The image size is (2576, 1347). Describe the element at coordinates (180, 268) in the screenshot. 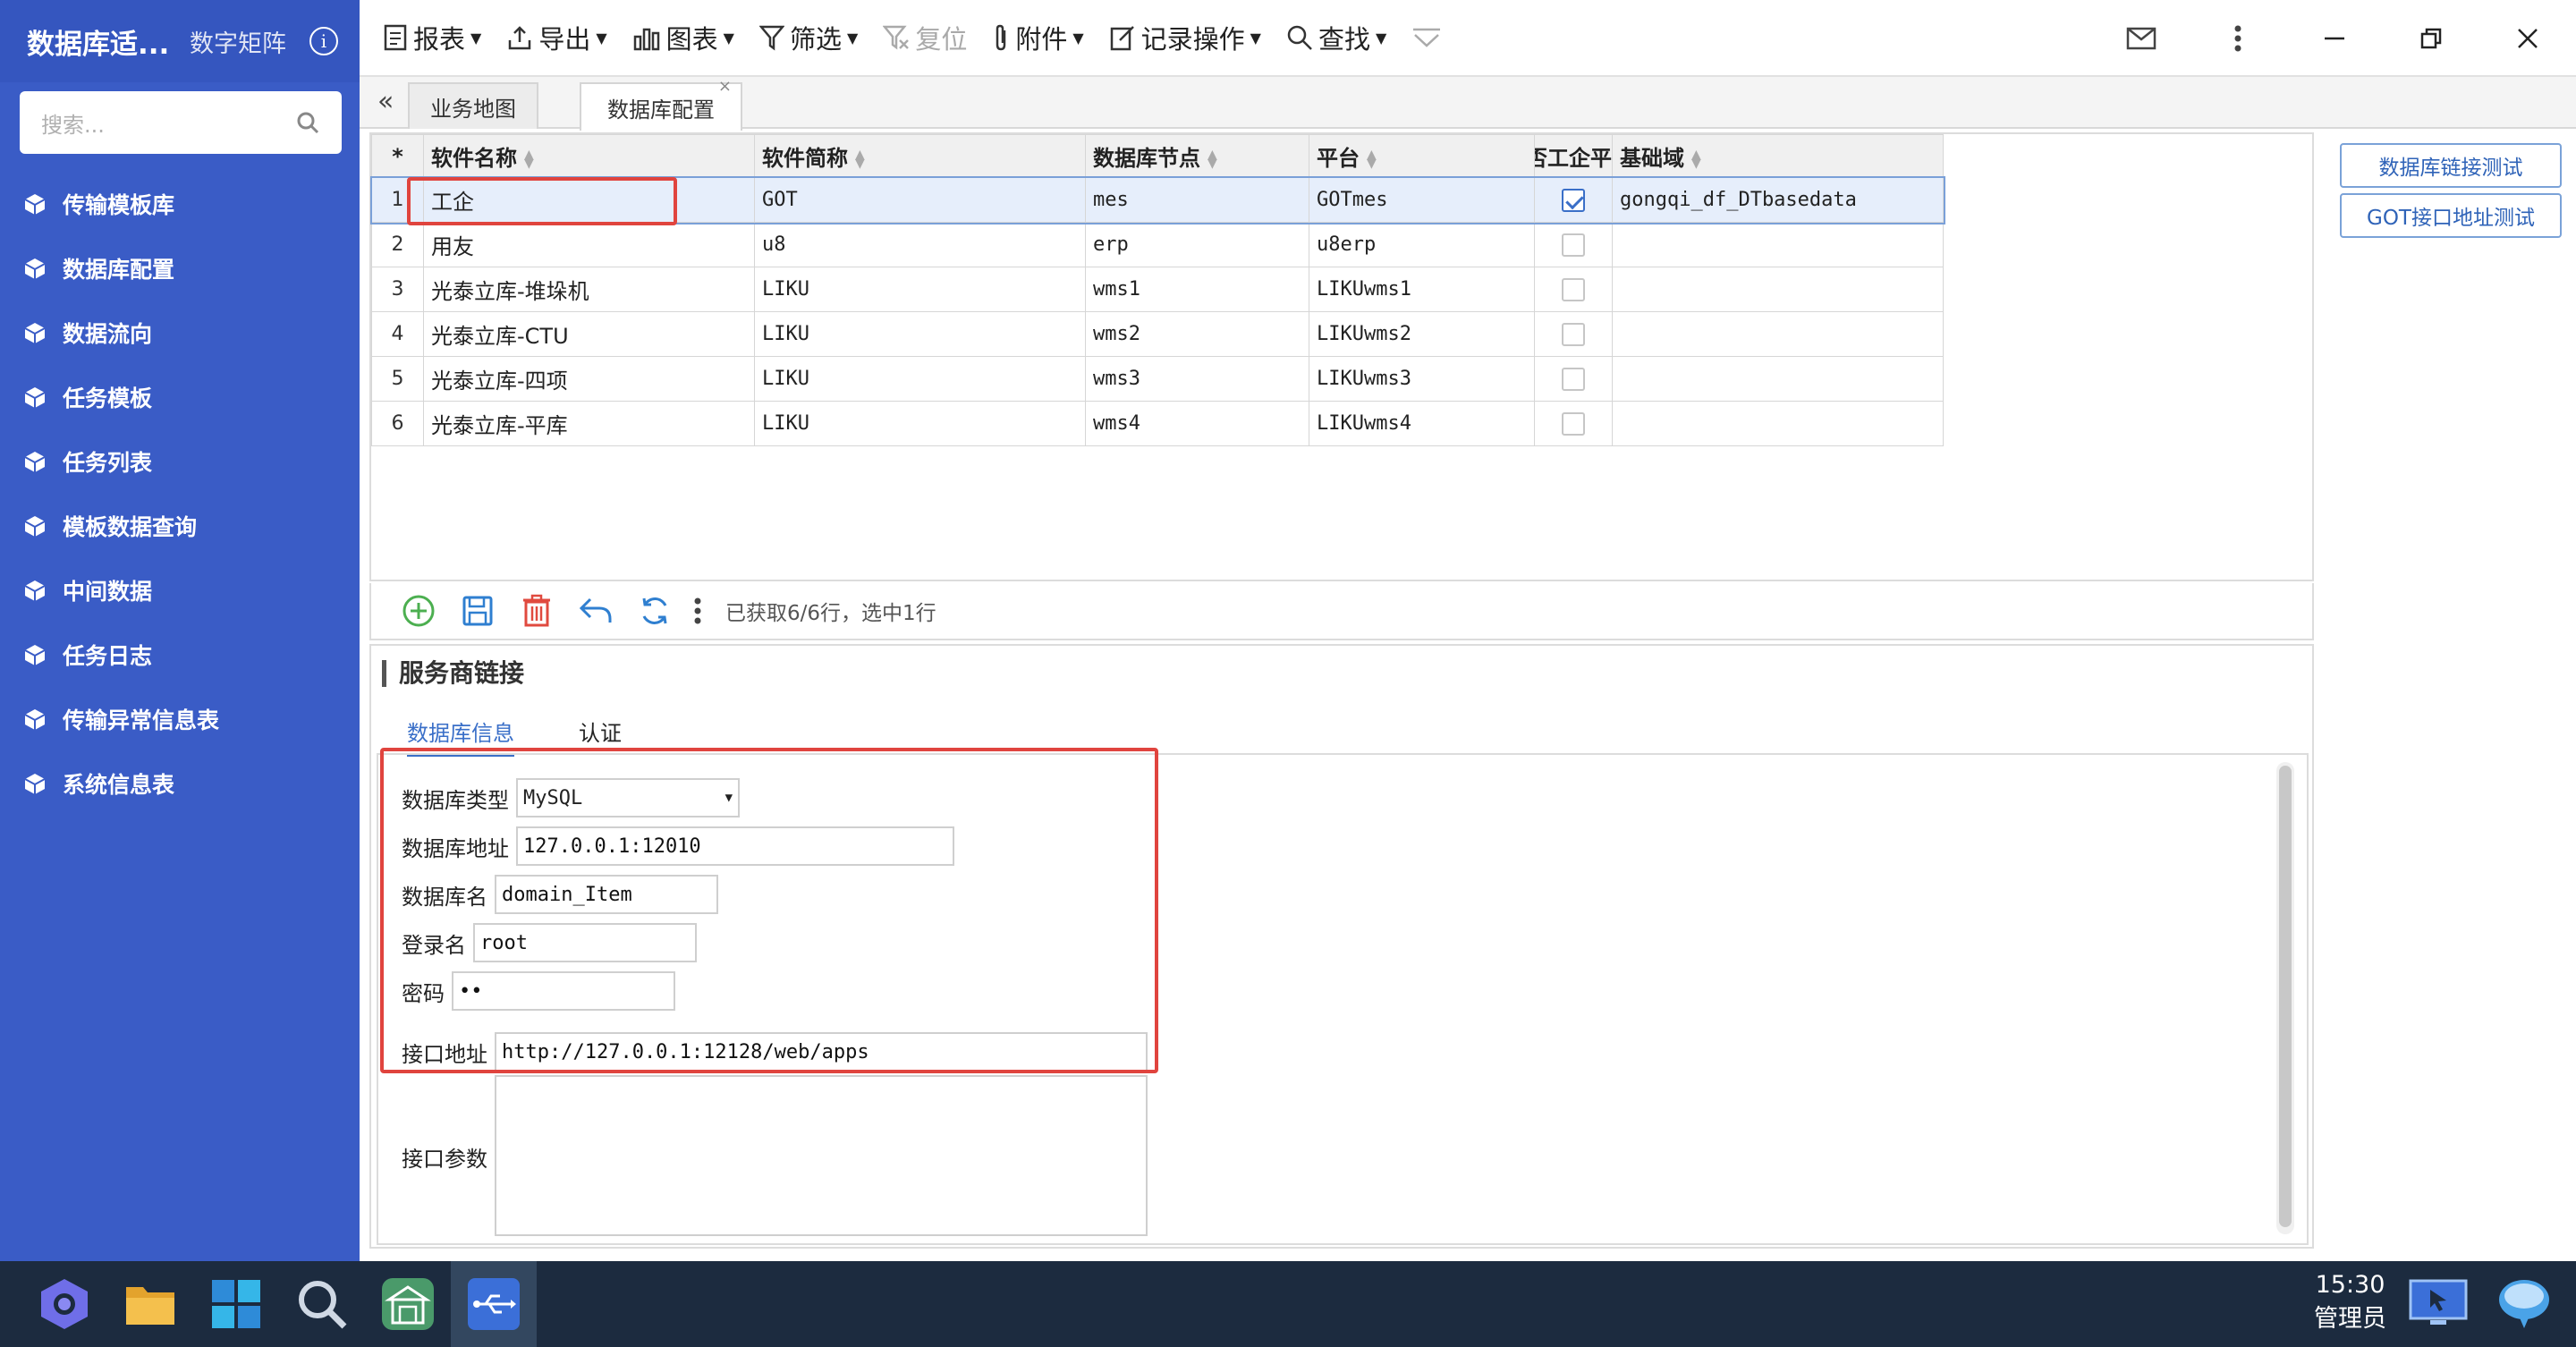

I see `sidebar-item-db-config: 数据库配置` at that location.